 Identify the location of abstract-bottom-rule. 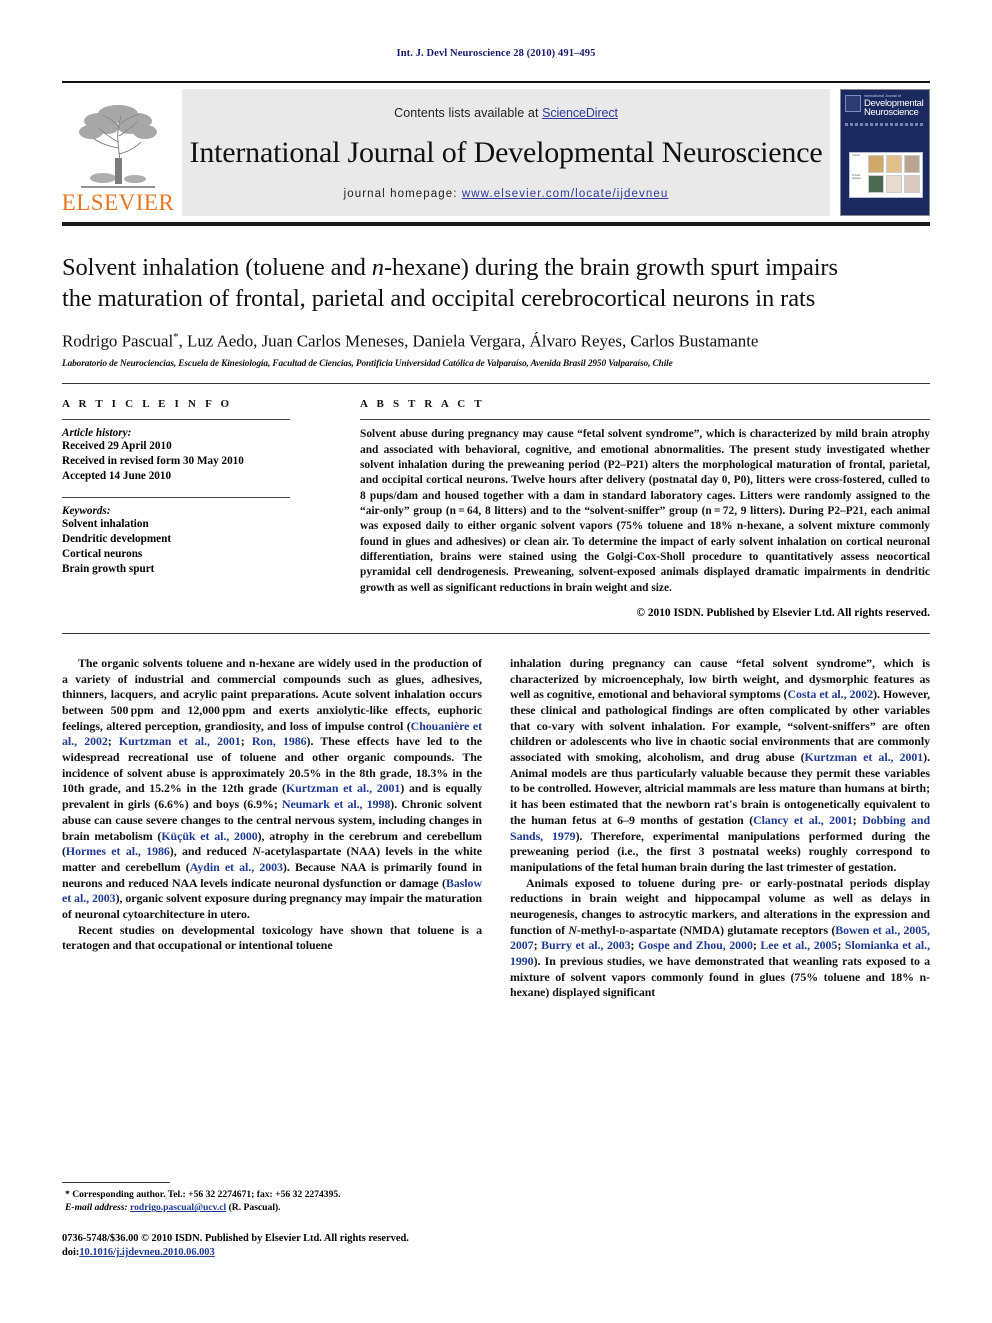
(496, 633).